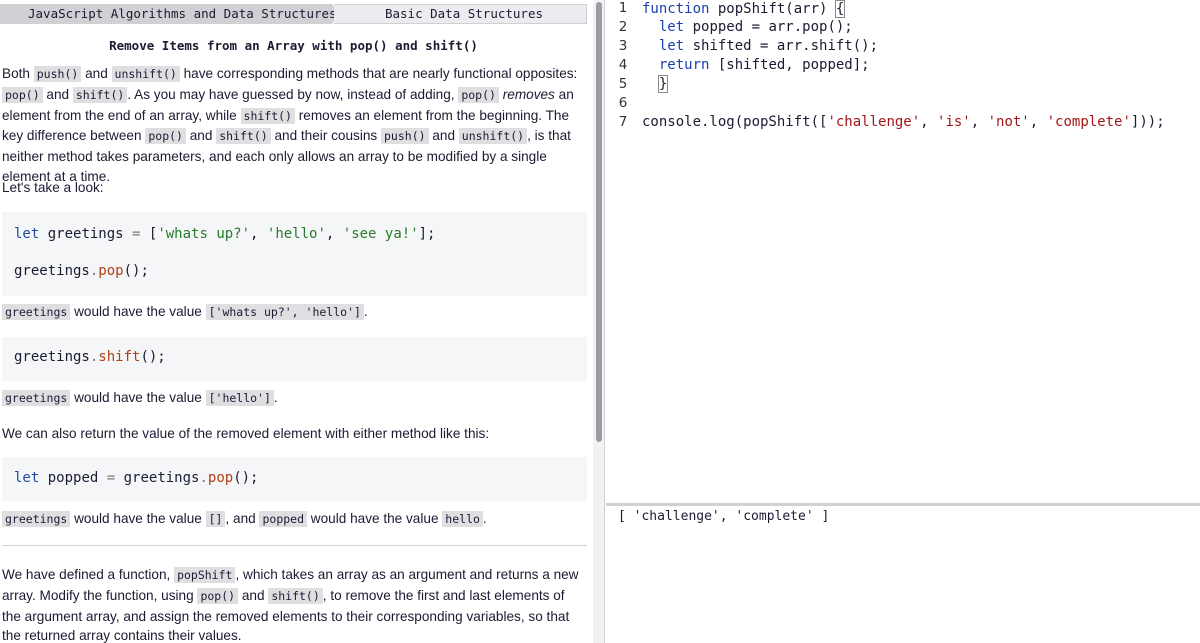  What do you see at coordinates (903, 574) in the screenshot?
I see `console-panel: [ 'challenge', 'complete' ]` at bounding box center [903, 574].